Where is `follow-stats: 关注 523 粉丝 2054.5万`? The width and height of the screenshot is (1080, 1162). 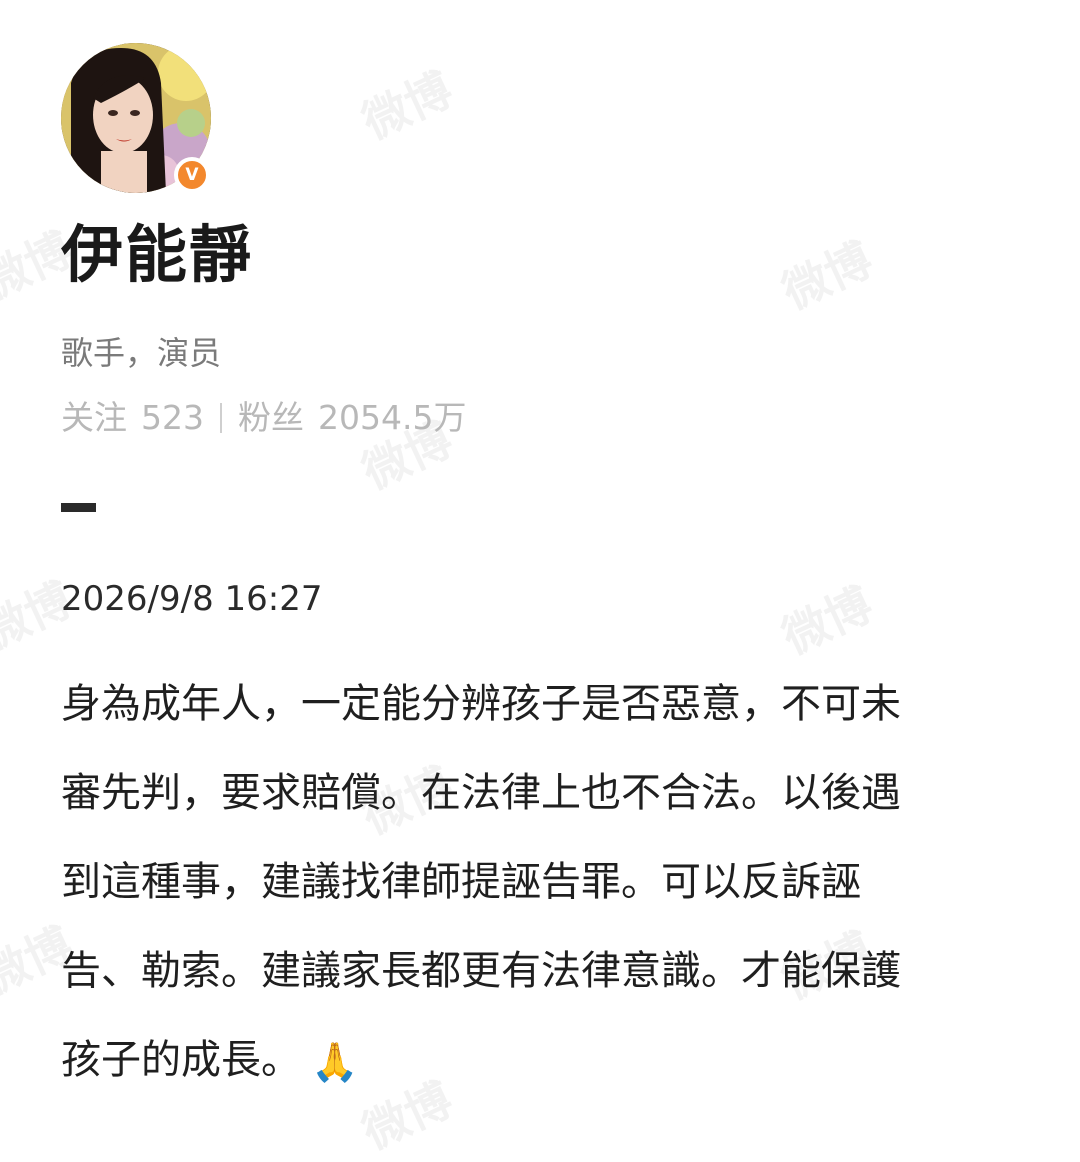 follow-stats: 关注 523 粉丝 2054.5万 is located at coordinates (263, 418).